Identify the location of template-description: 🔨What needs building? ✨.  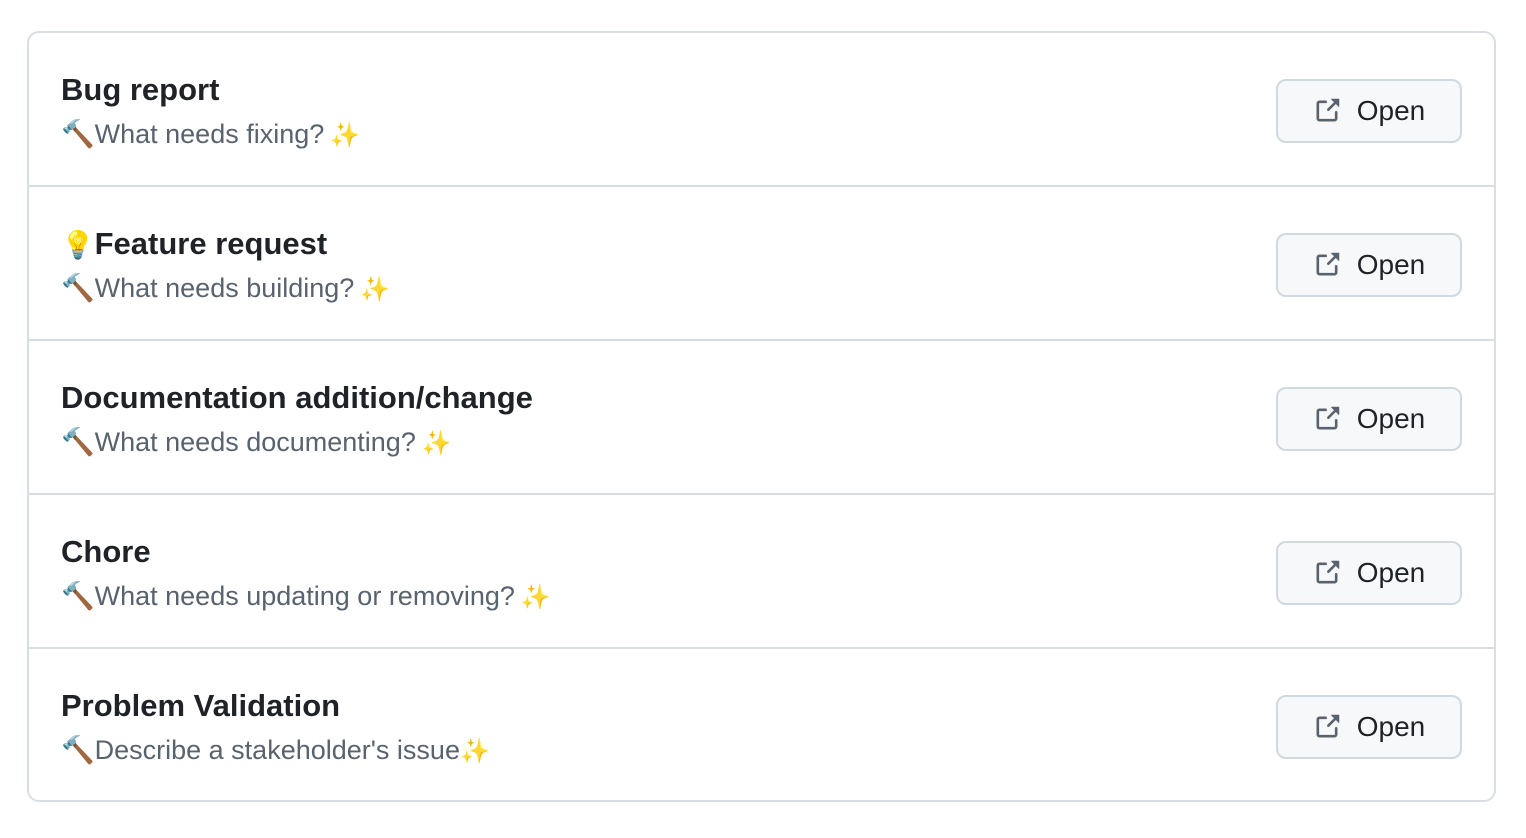
(226, 288).